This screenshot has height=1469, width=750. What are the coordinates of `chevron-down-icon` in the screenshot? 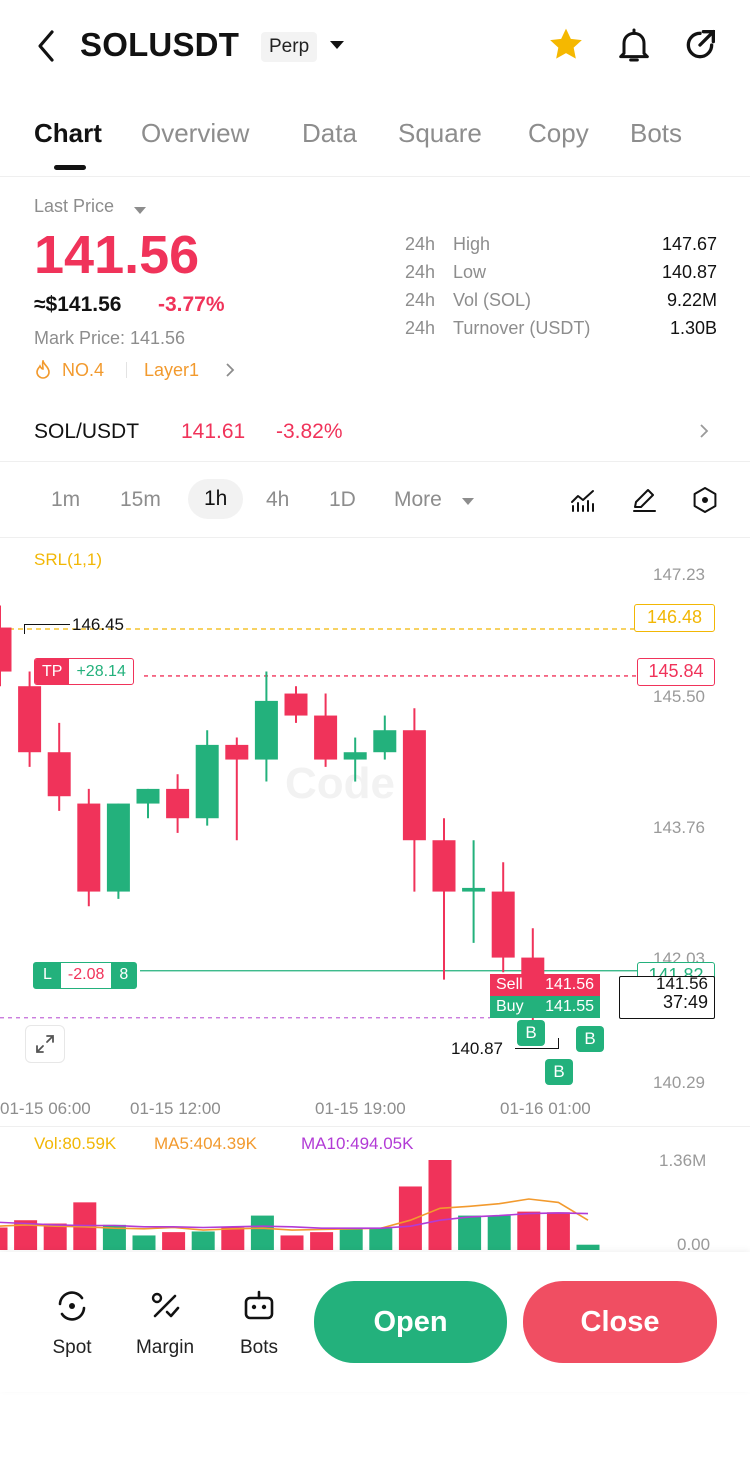 It's located at (337, 47).